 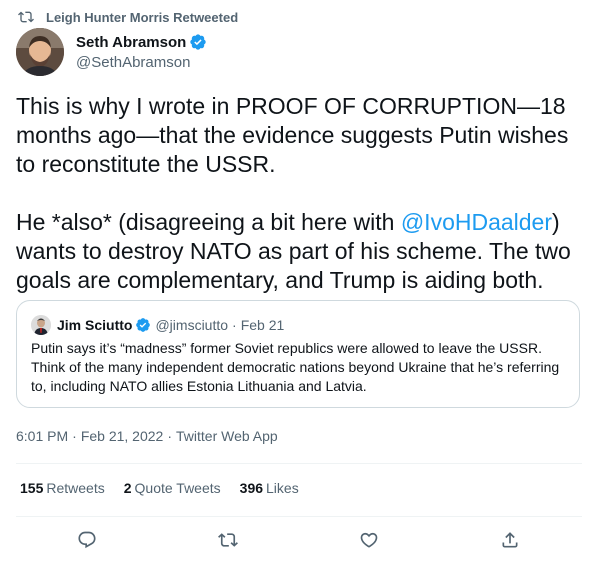 I want to click on action-bar, so click(x=299, y=540).